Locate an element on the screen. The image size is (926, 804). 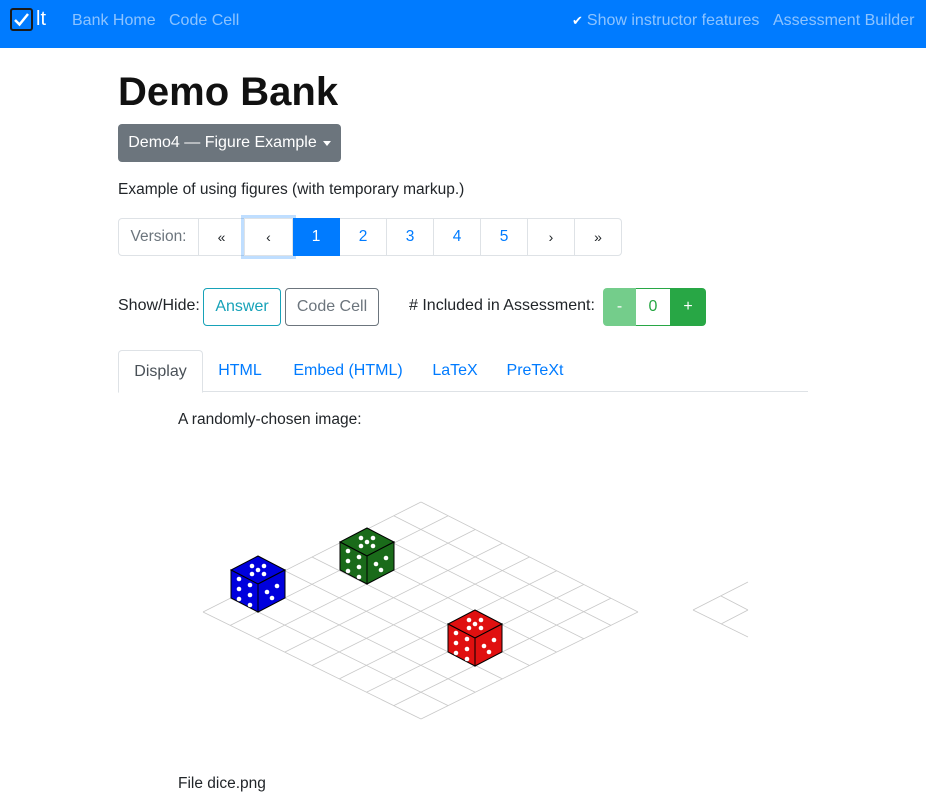
page-title: Demo Bank is located at coordinates (228, 92).